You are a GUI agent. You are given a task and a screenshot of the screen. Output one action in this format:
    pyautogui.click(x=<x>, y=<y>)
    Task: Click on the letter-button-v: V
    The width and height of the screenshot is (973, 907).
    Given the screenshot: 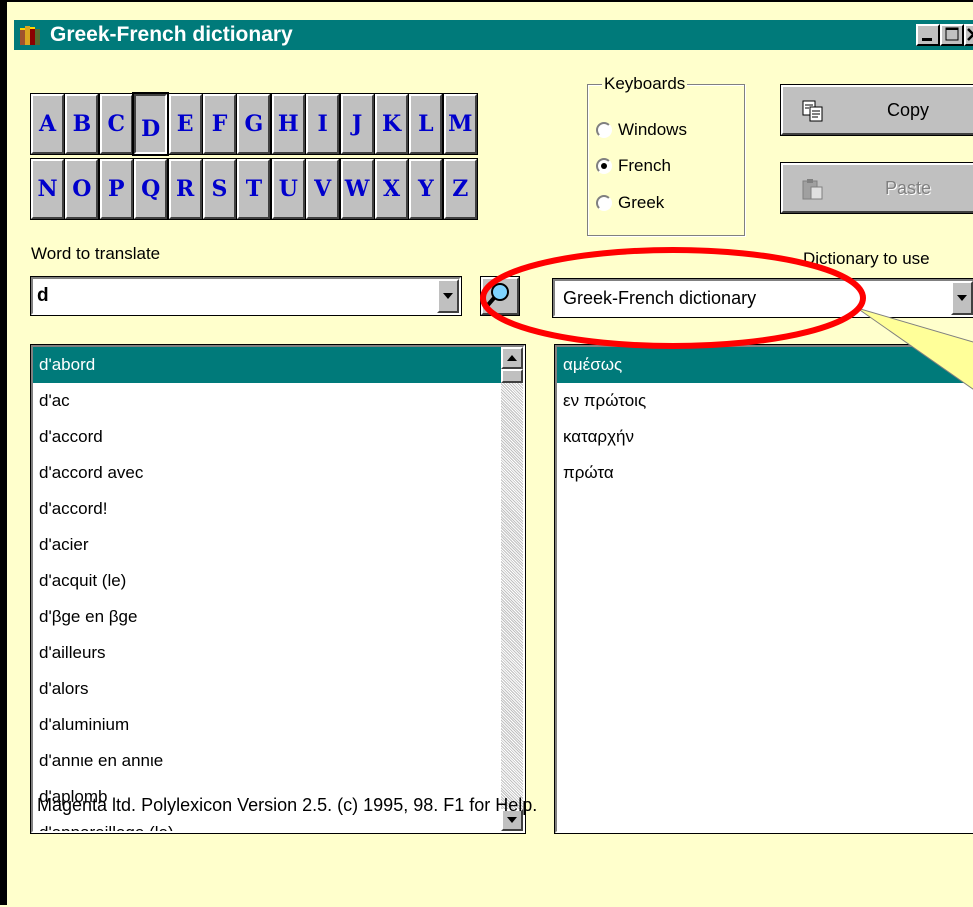 What is the action you would take?
    pyautogui.click(x=323, y=189)
    